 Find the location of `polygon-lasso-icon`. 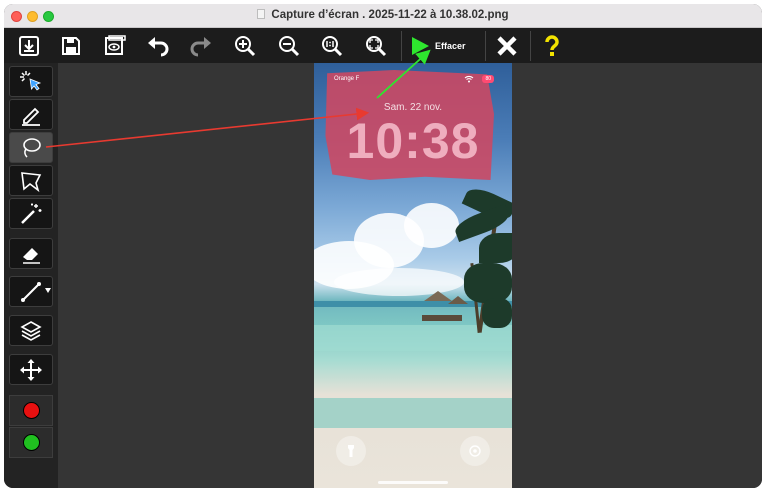

polygon-lasso-icon is located at coordinates (31, 181).